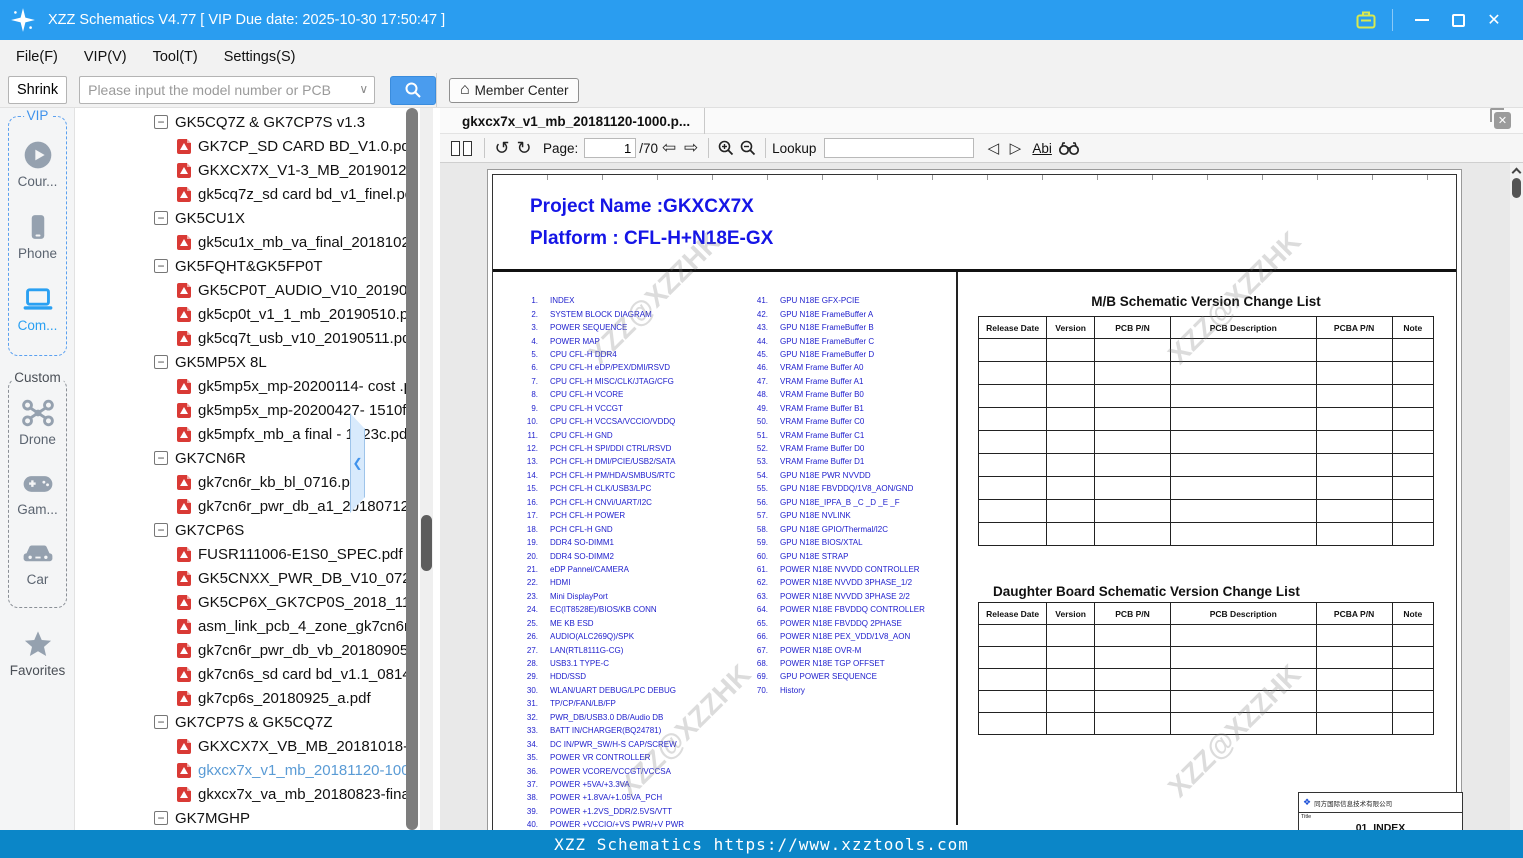 The width and height of the screenshot is (1523, 858). What do you see at coordinates (524, 148) in the screenshot?
I see `rotate-right-icon: ↻` at bounding box center [524, 148].